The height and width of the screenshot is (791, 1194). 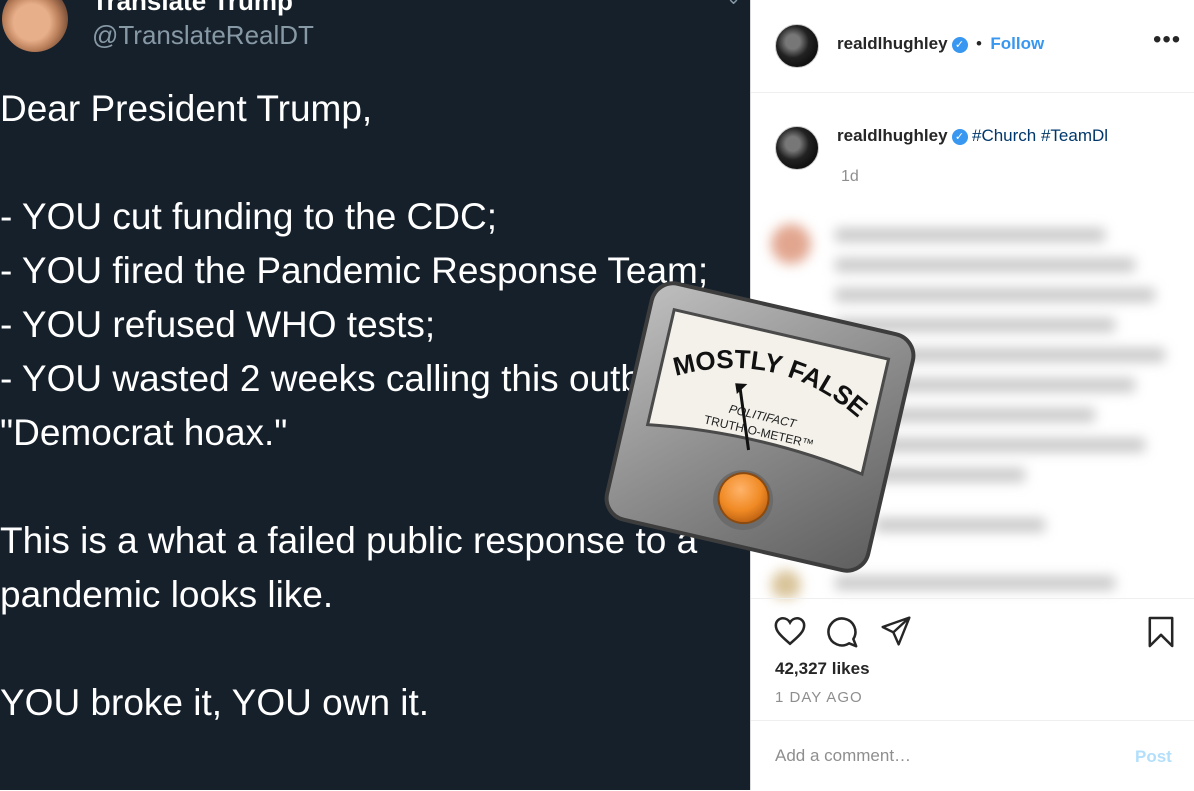 I want to click on post-caption: realdlhughley ✓ #Church #TeamDl, so click(x=972, y=136).